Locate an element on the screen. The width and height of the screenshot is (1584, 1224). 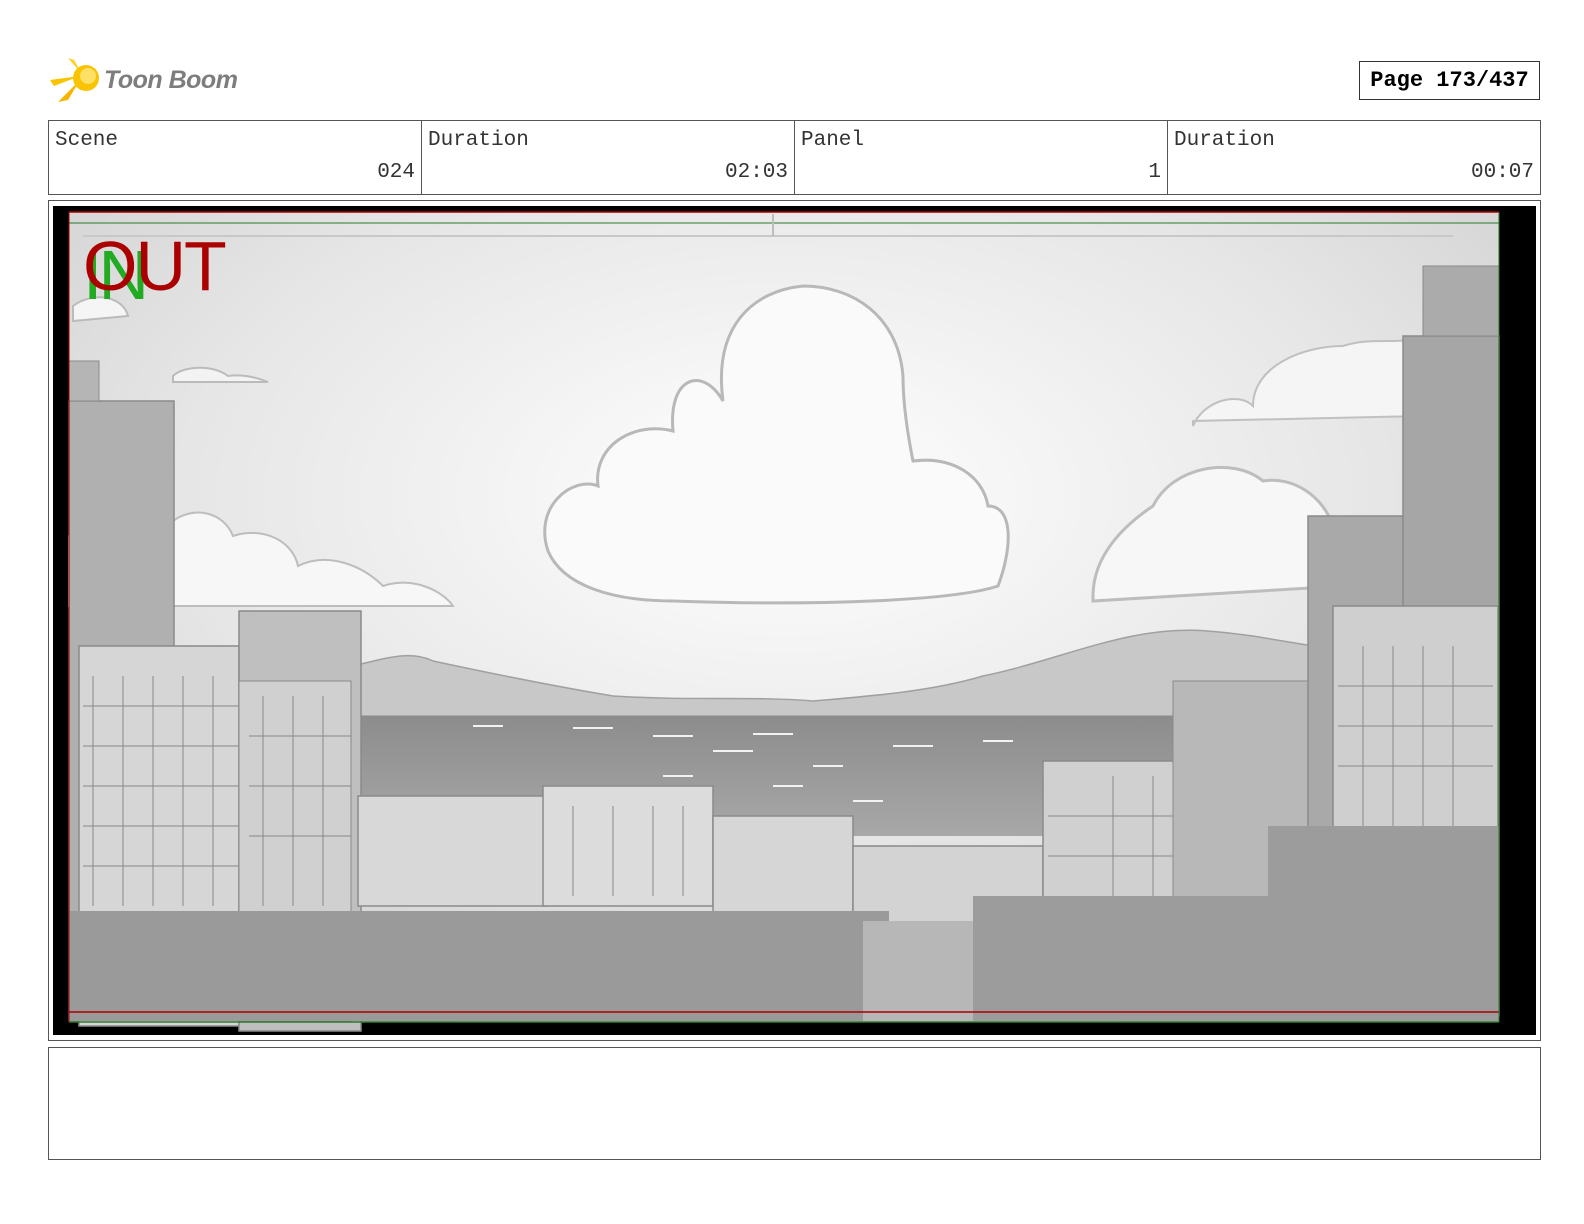
page-number: Page 173/437 is located at coordinates (1449, 80).